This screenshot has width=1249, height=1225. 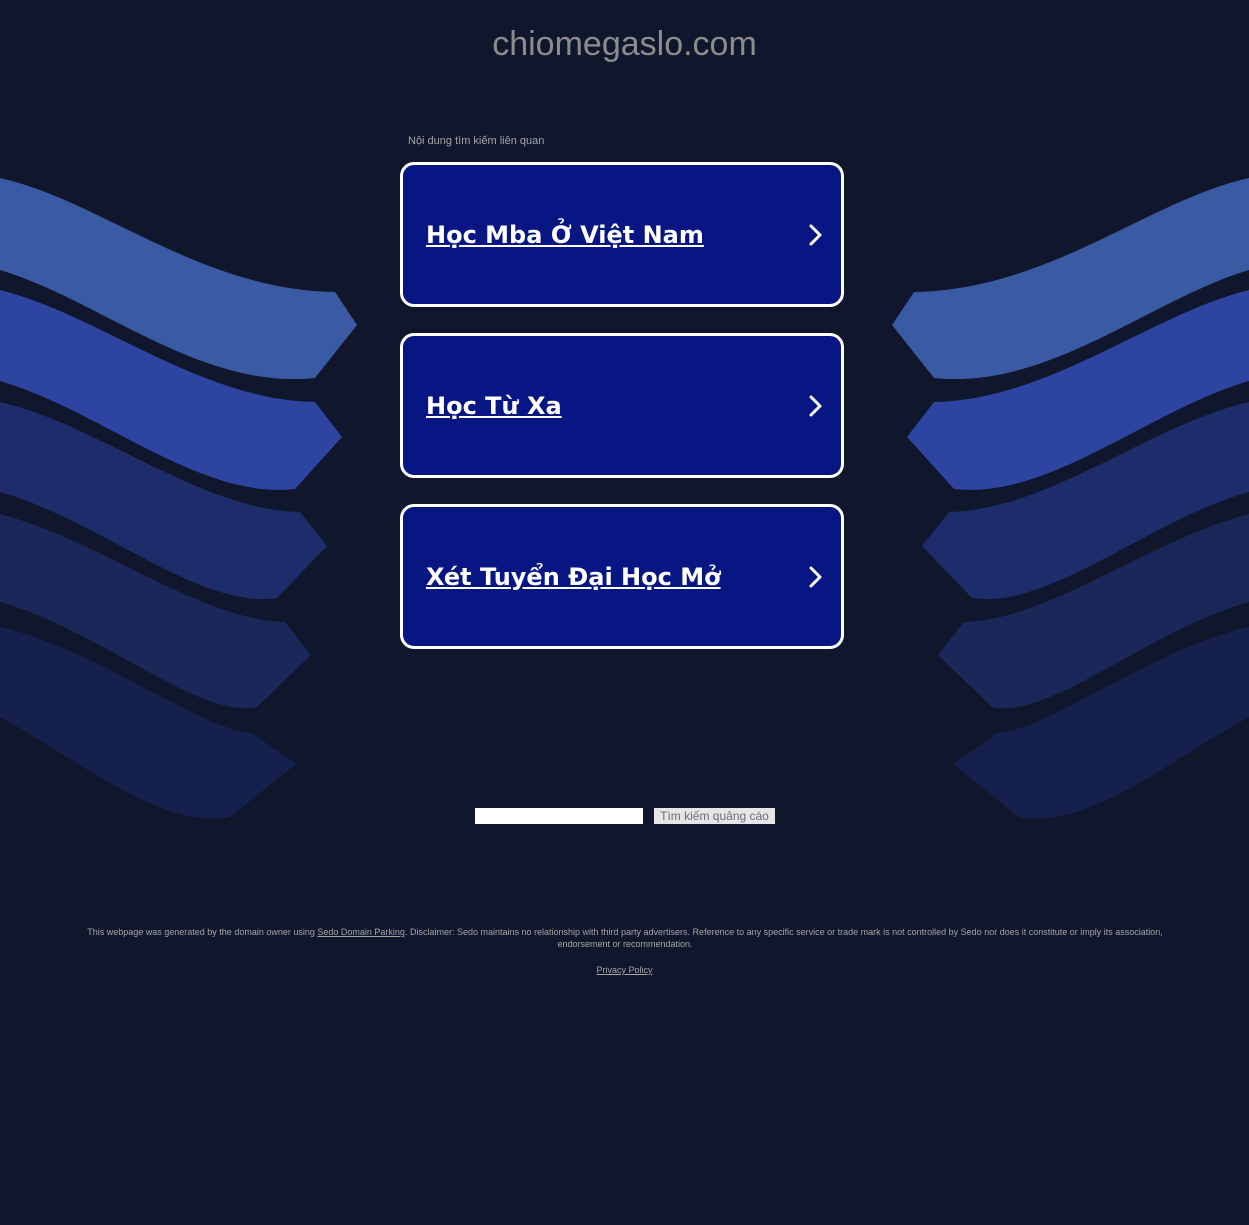 I want to click on privacy-section: Privacy Policy, so click(x=624, y=970).